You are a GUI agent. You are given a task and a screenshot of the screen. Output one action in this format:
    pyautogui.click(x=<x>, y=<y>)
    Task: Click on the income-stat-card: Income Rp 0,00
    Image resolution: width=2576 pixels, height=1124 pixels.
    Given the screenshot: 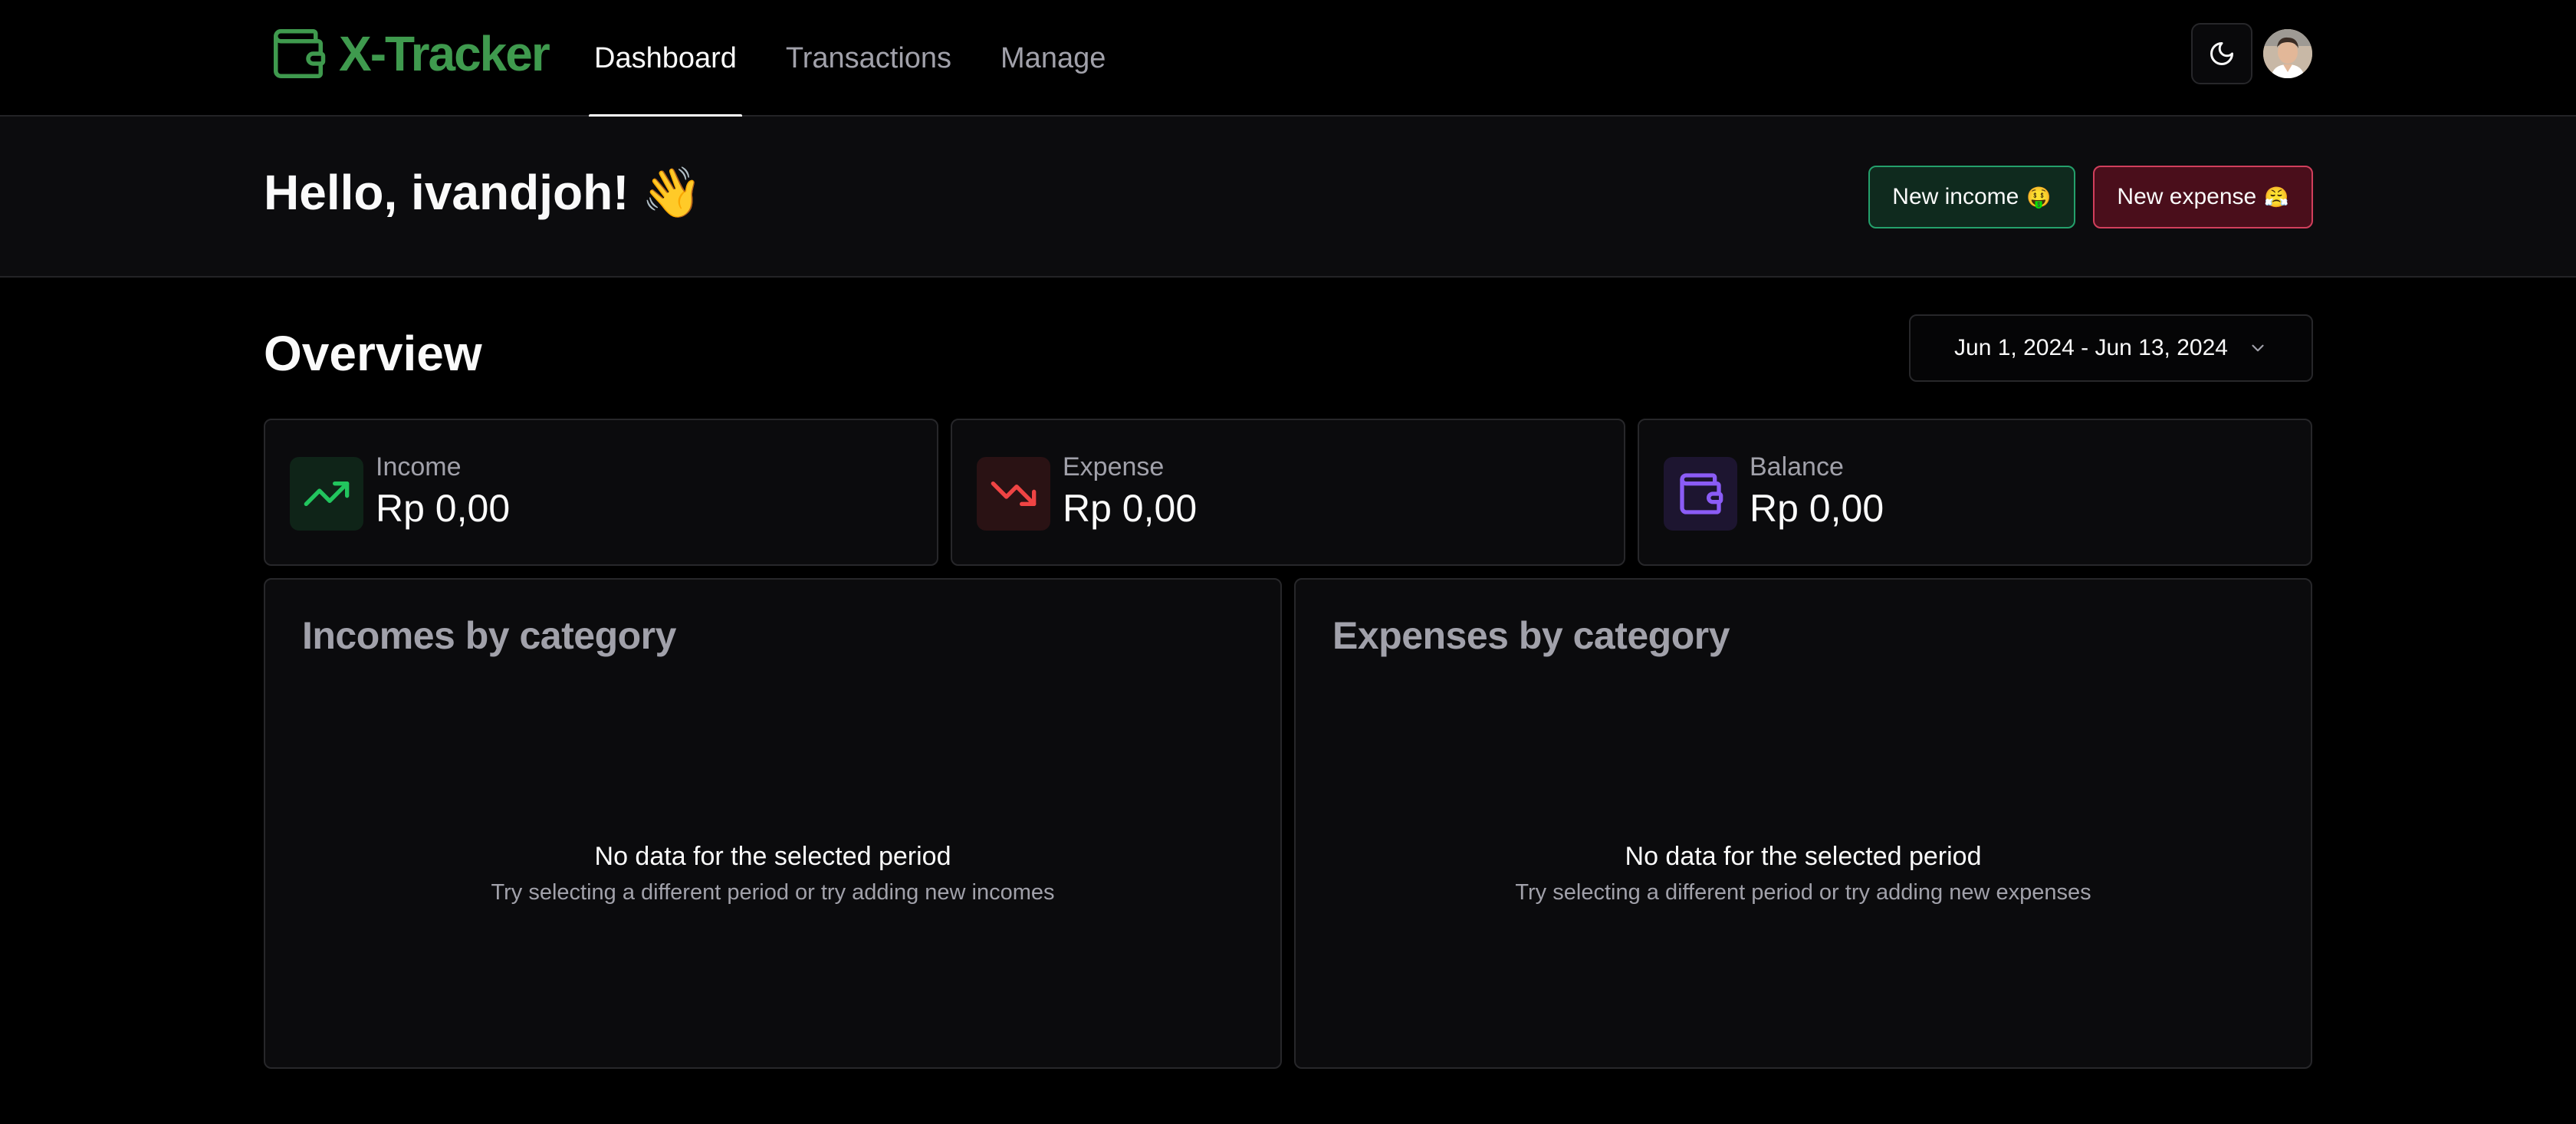 What is the action you would take?
    pyautogui.click(x=601, y=492)
    